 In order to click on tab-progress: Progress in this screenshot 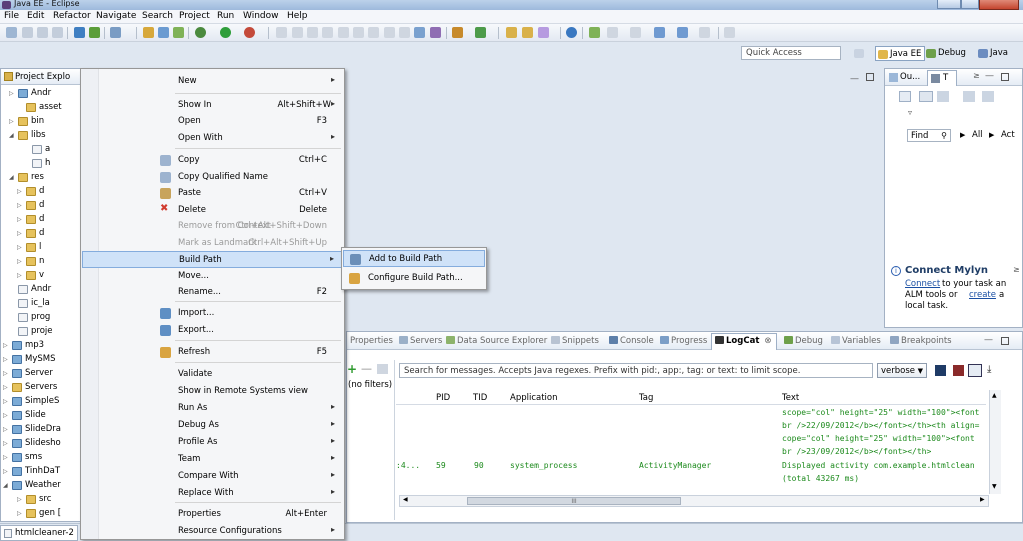, I will do `click(683, 341)`.